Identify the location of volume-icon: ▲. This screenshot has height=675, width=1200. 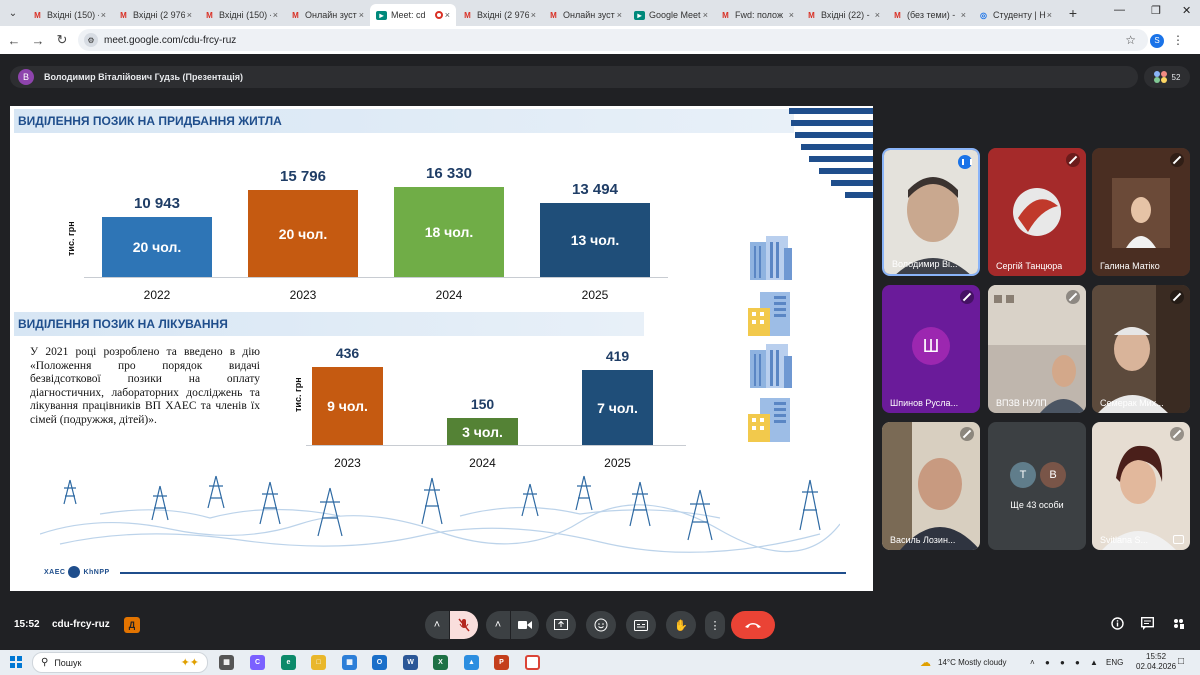
(1094, 662).